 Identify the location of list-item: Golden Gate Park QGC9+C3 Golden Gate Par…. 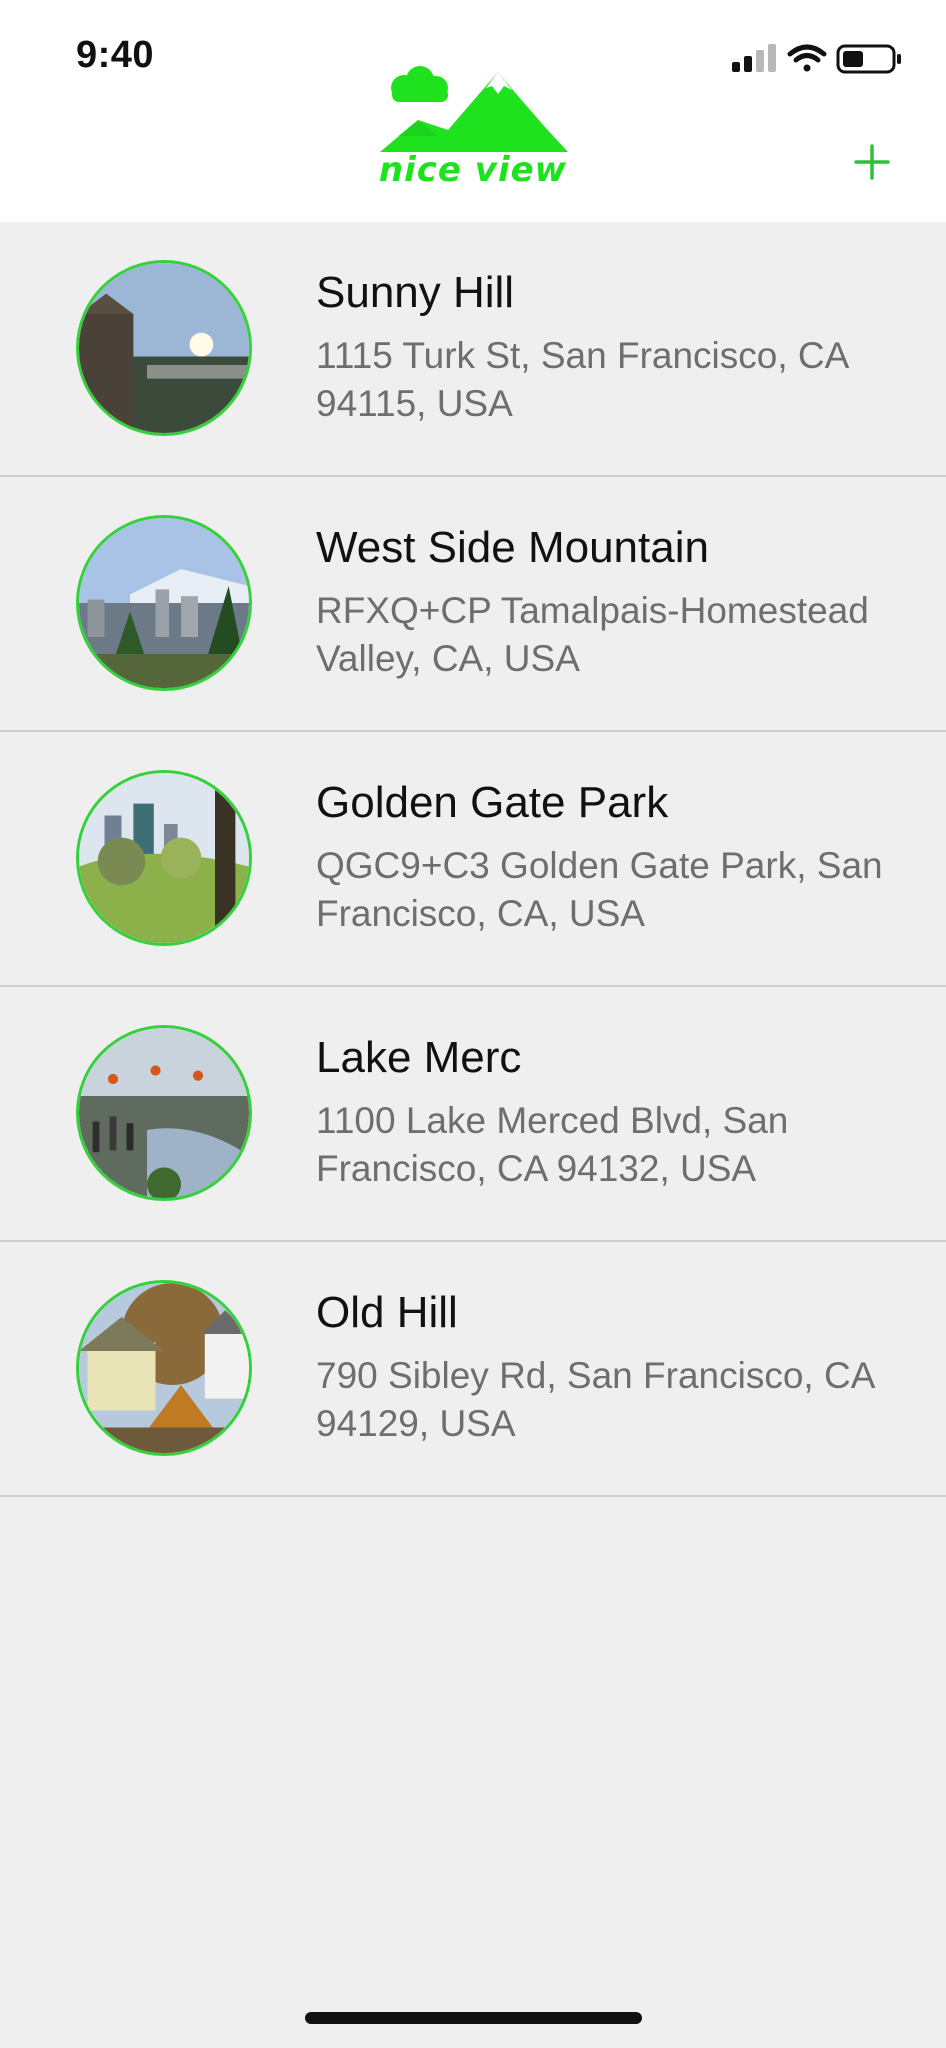
(473, 859).